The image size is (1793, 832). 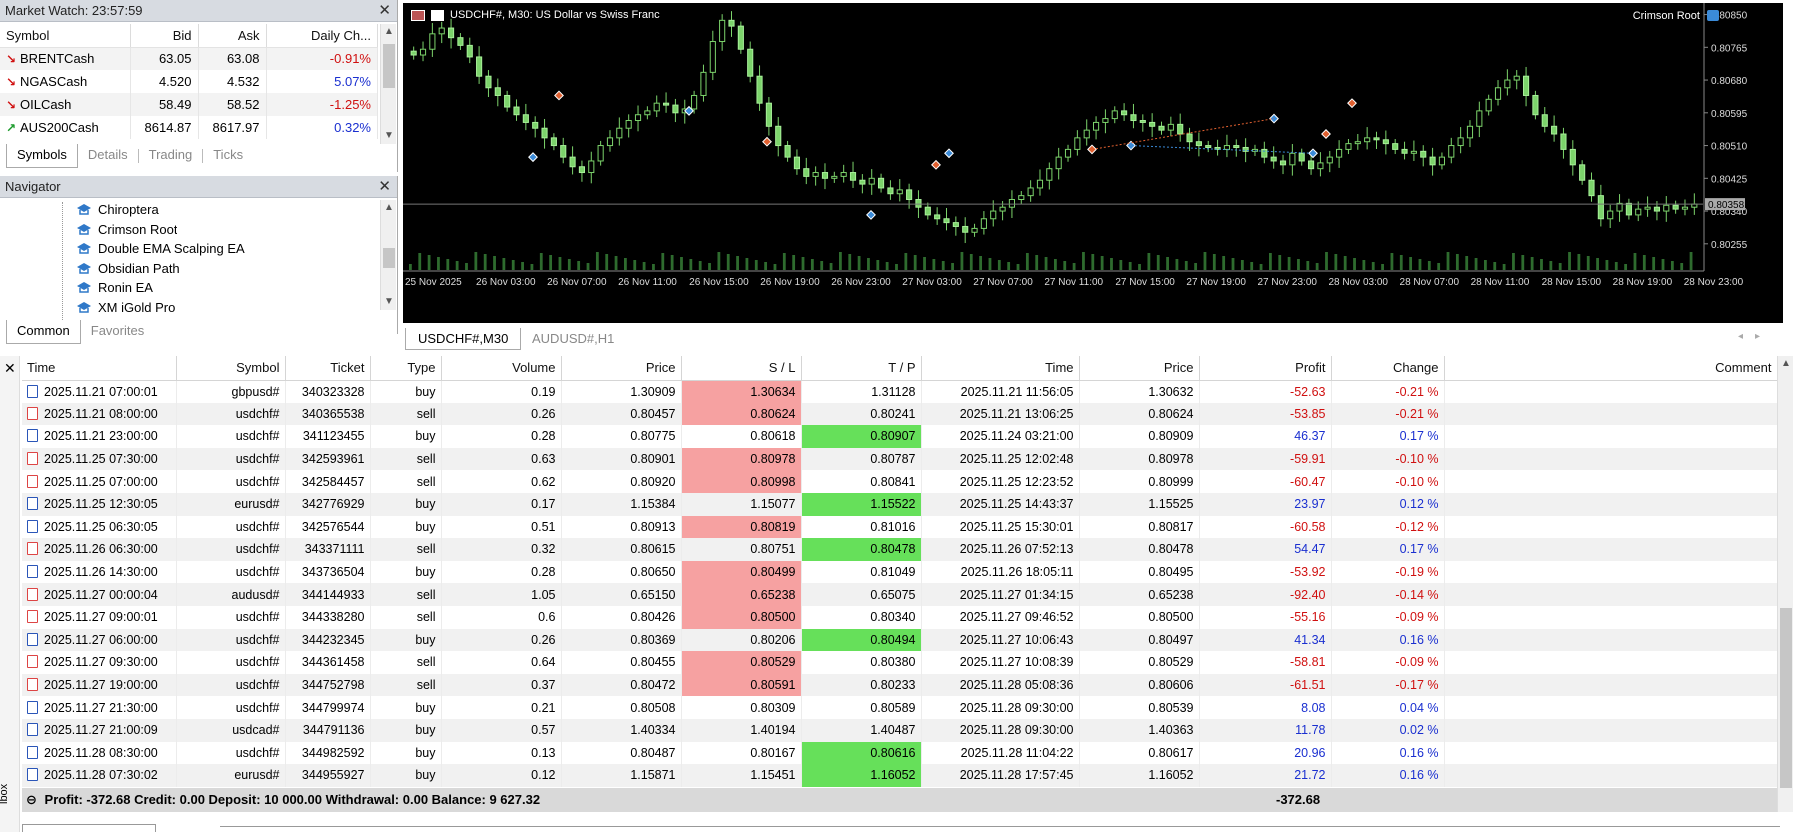 What do you see at coordinates (861, 368) in the screenshot?
I see `column-header: T / P` at bounding box center [861, 368].